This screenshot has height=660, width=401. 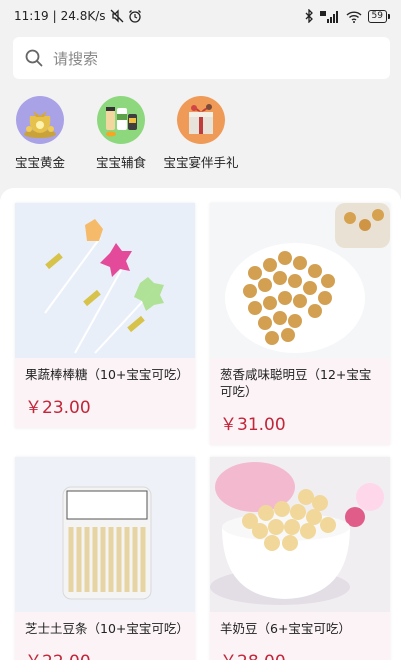 What do you see at coordinates (201, 120) in the screenshot?
I see `gift-box-icon` at bounding box center [201, 120].